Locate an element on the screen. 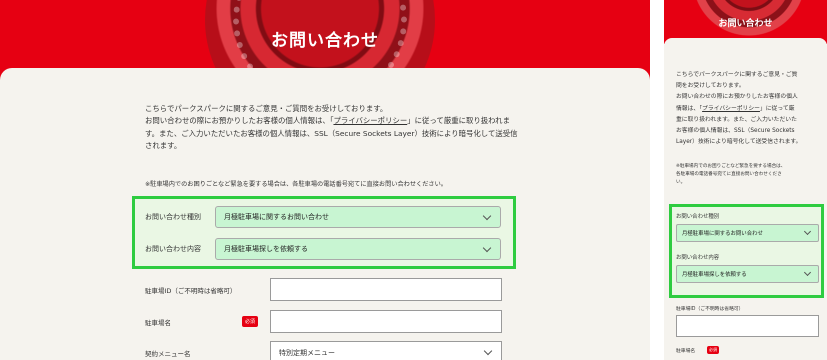 The height and width of the screenshot is (360, 827). contract-menu-select: 特別定期メニュー is located at coordinates (386, 350).